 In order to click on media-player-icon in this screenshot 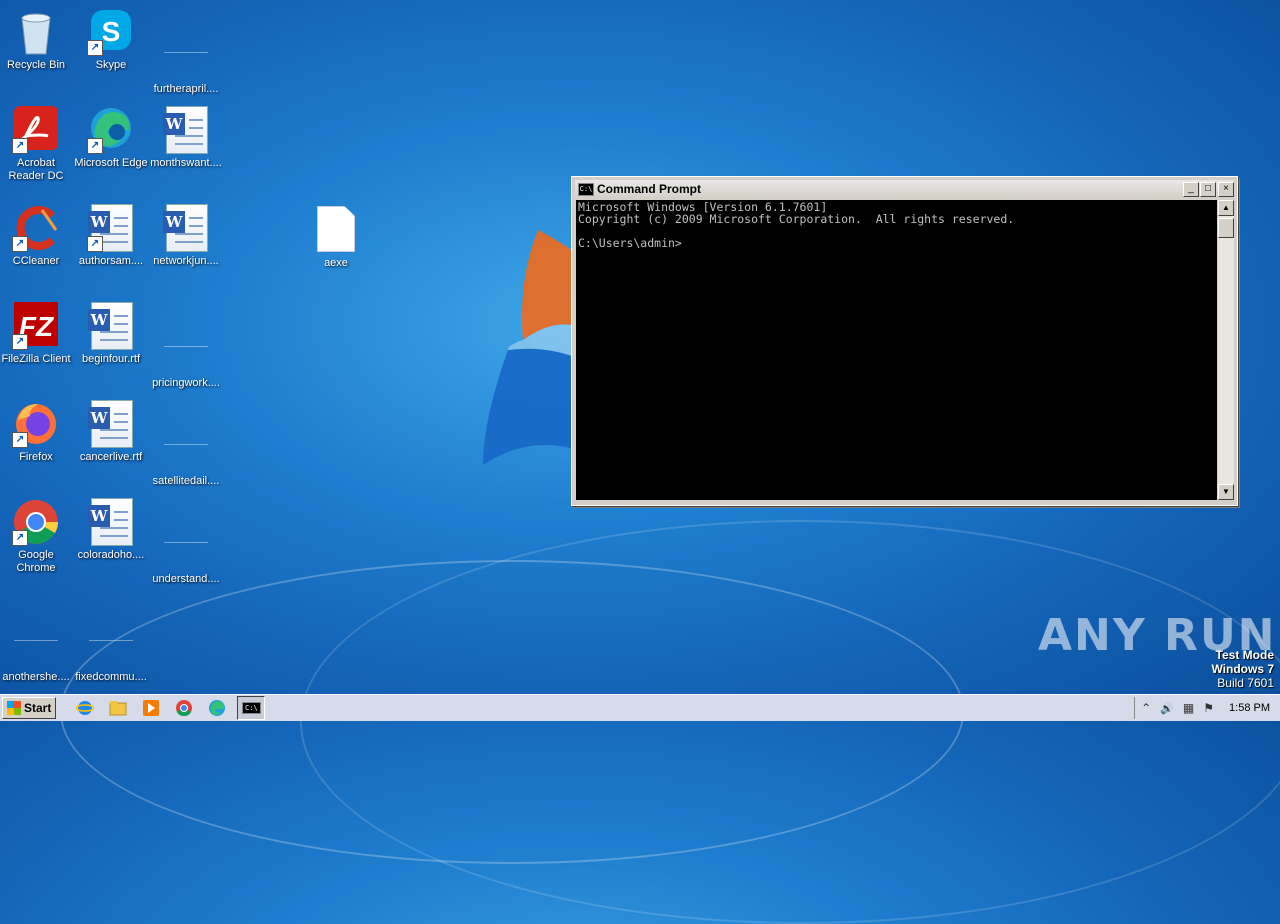, I will do `click(151, 708)`.